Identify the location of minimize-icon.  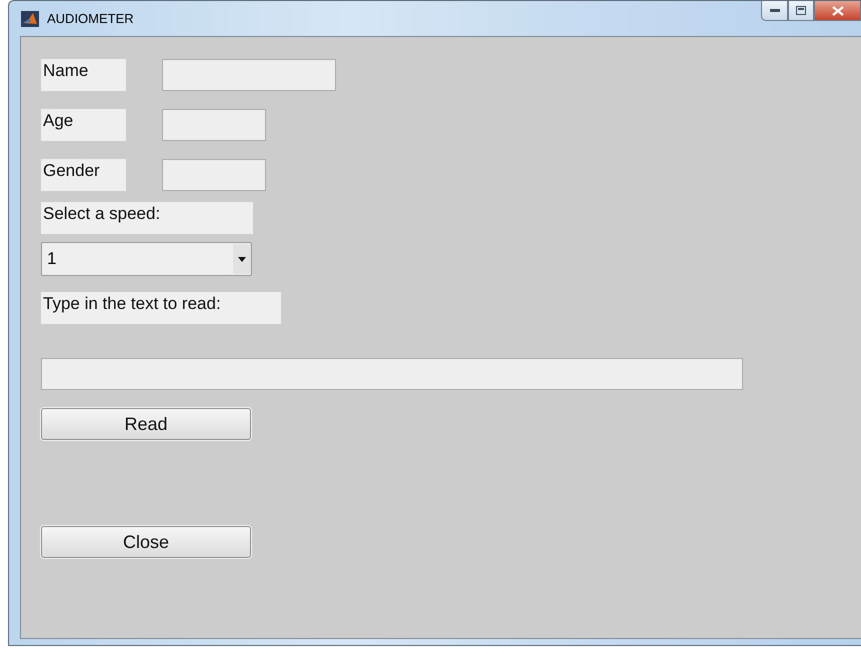
(775, 10).